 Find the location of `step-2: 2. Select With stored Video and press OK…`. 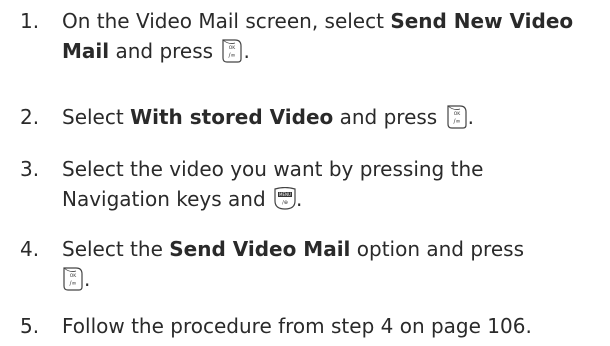

step-2: 2. Select With stored Video and press OK… is located at coordinates (247, 117).